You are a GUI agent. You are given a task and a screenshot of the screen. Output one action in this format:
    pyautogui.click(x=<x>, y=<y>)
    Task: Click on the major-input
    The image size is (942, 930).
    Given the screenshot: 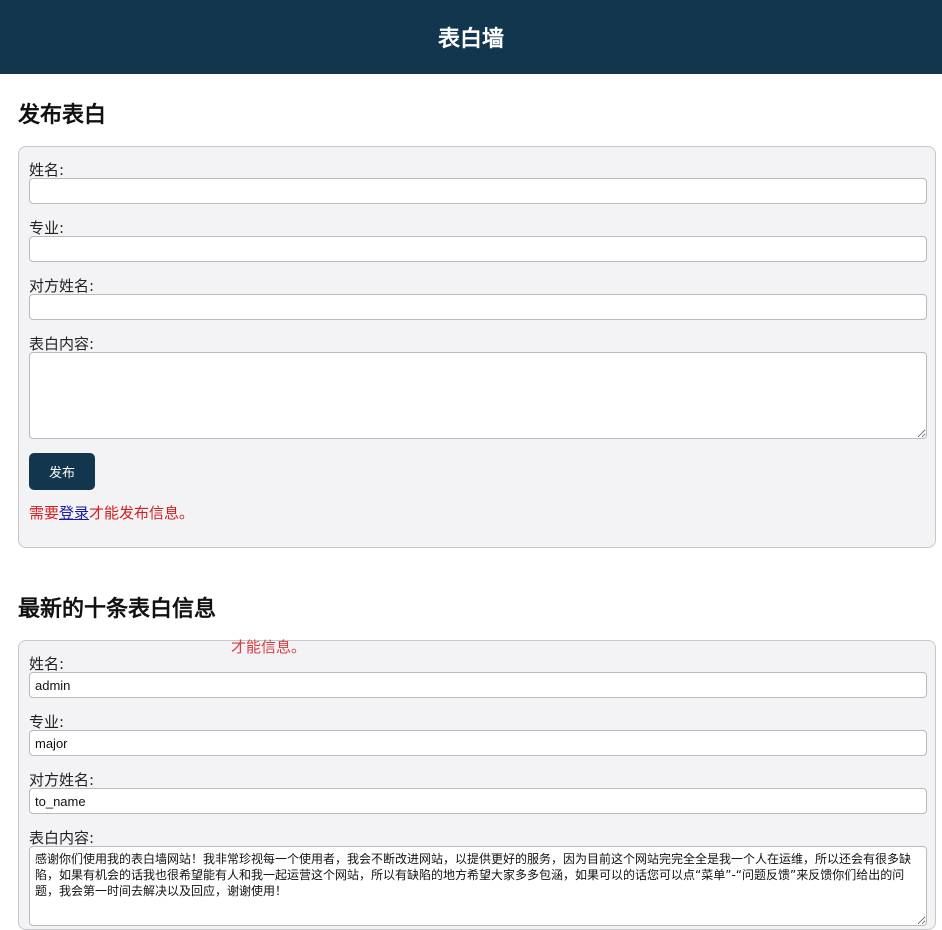 What is the action you would take?
    pyautogui.click(x=478, y=249)
    